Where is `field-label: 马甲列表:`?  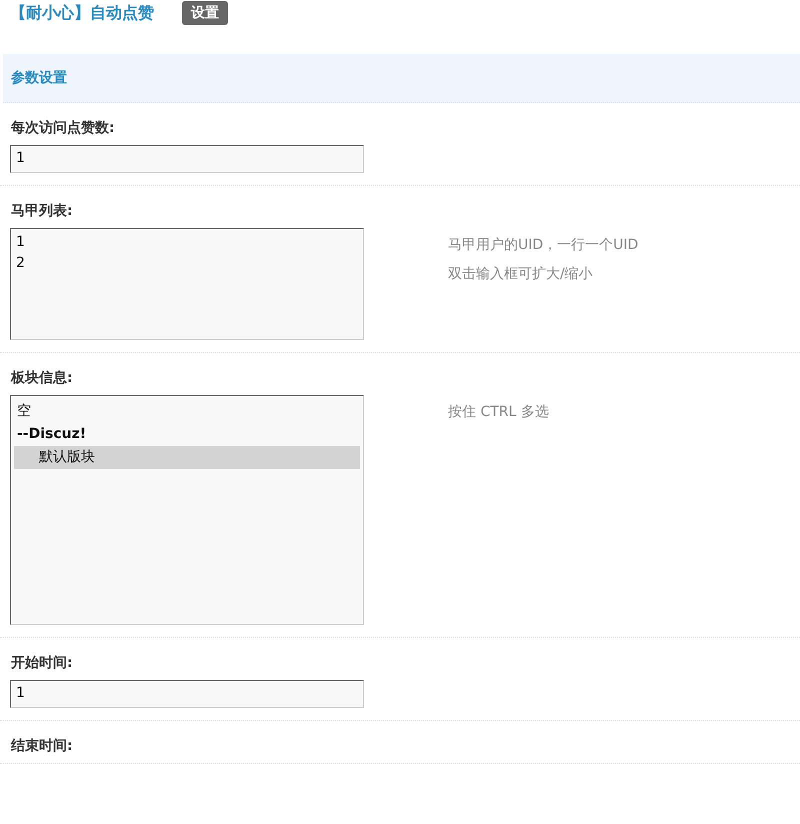 field-label: 马甲列表: is located at coordinates (42, 209).